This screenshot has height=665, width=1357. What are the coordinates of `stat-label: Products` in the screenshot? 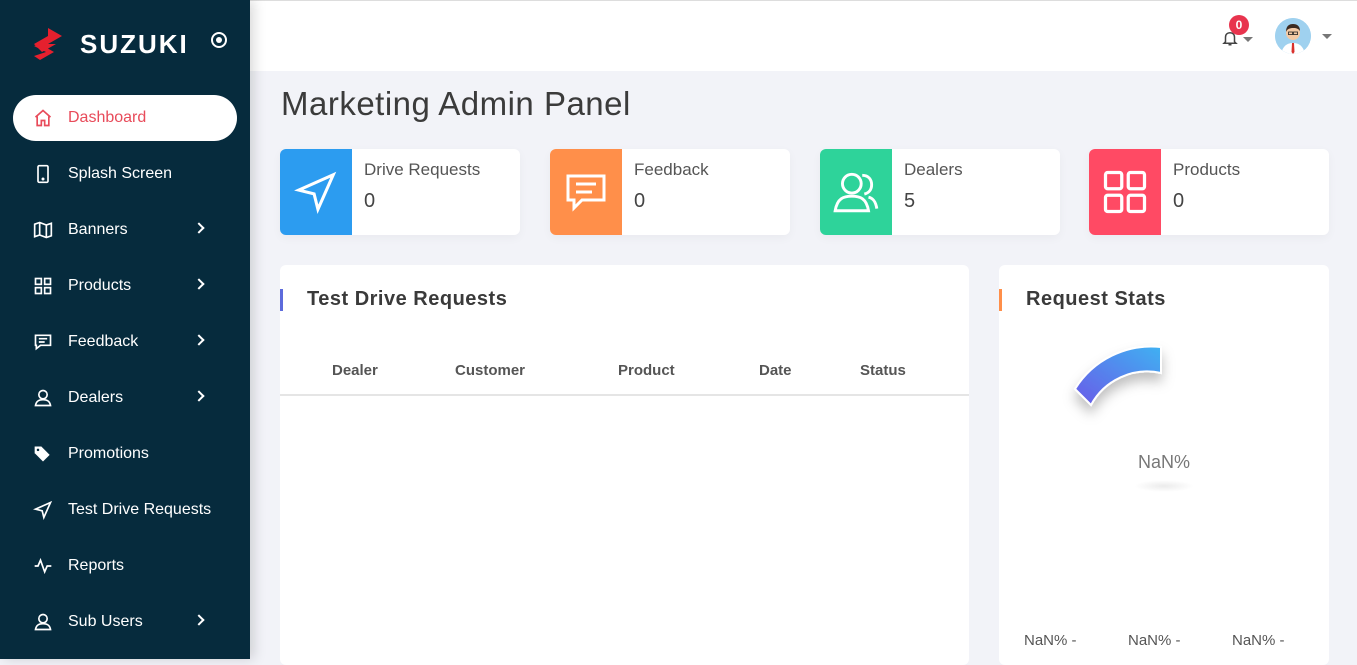 It's located at (1207, 169).